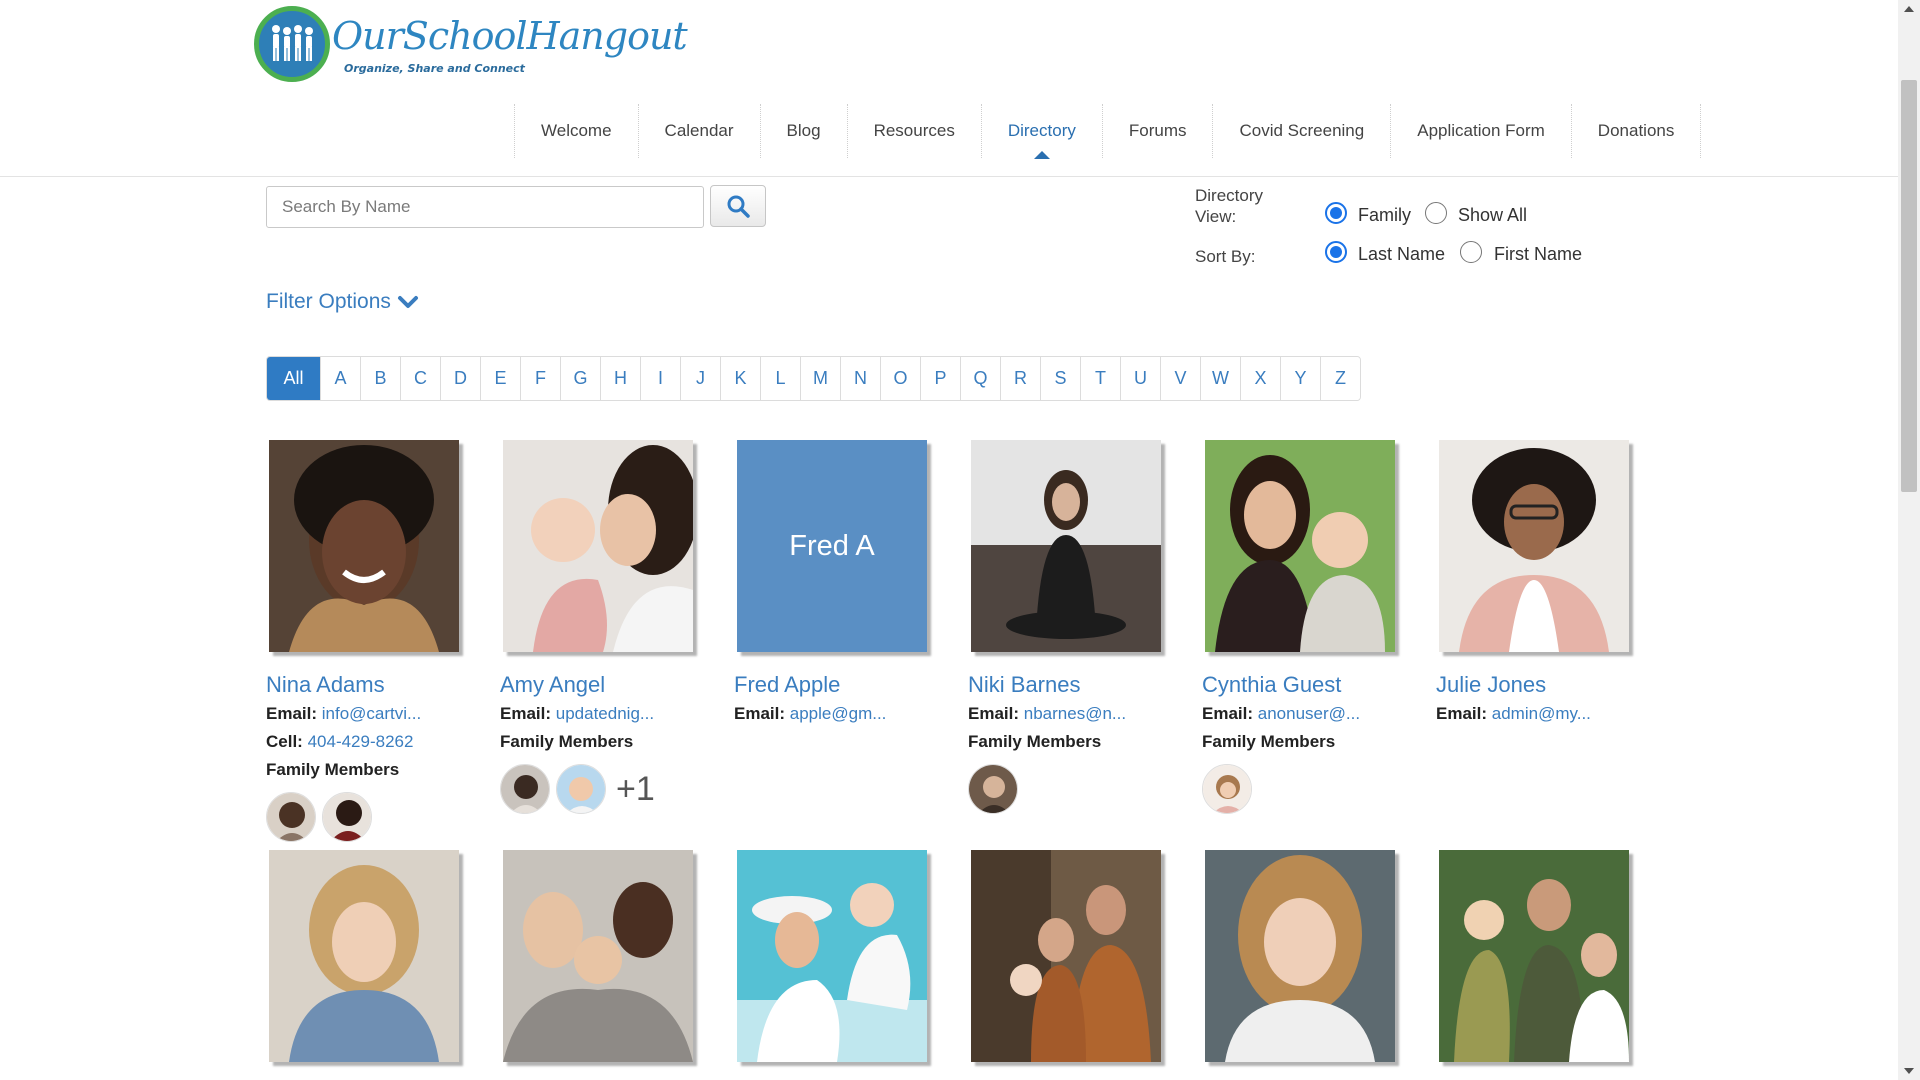 The image size is (1920, 1080). What do you see at coordinates (1491, 685) in the screenshot?
I see `member-name: Julie Jones` at bounding box center [1491, 685].